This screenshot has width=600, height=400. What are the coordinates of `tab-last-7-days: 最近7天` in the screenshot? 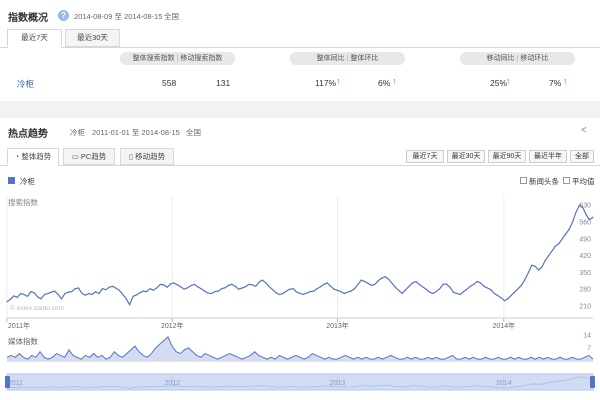 It's located at (34, 38).